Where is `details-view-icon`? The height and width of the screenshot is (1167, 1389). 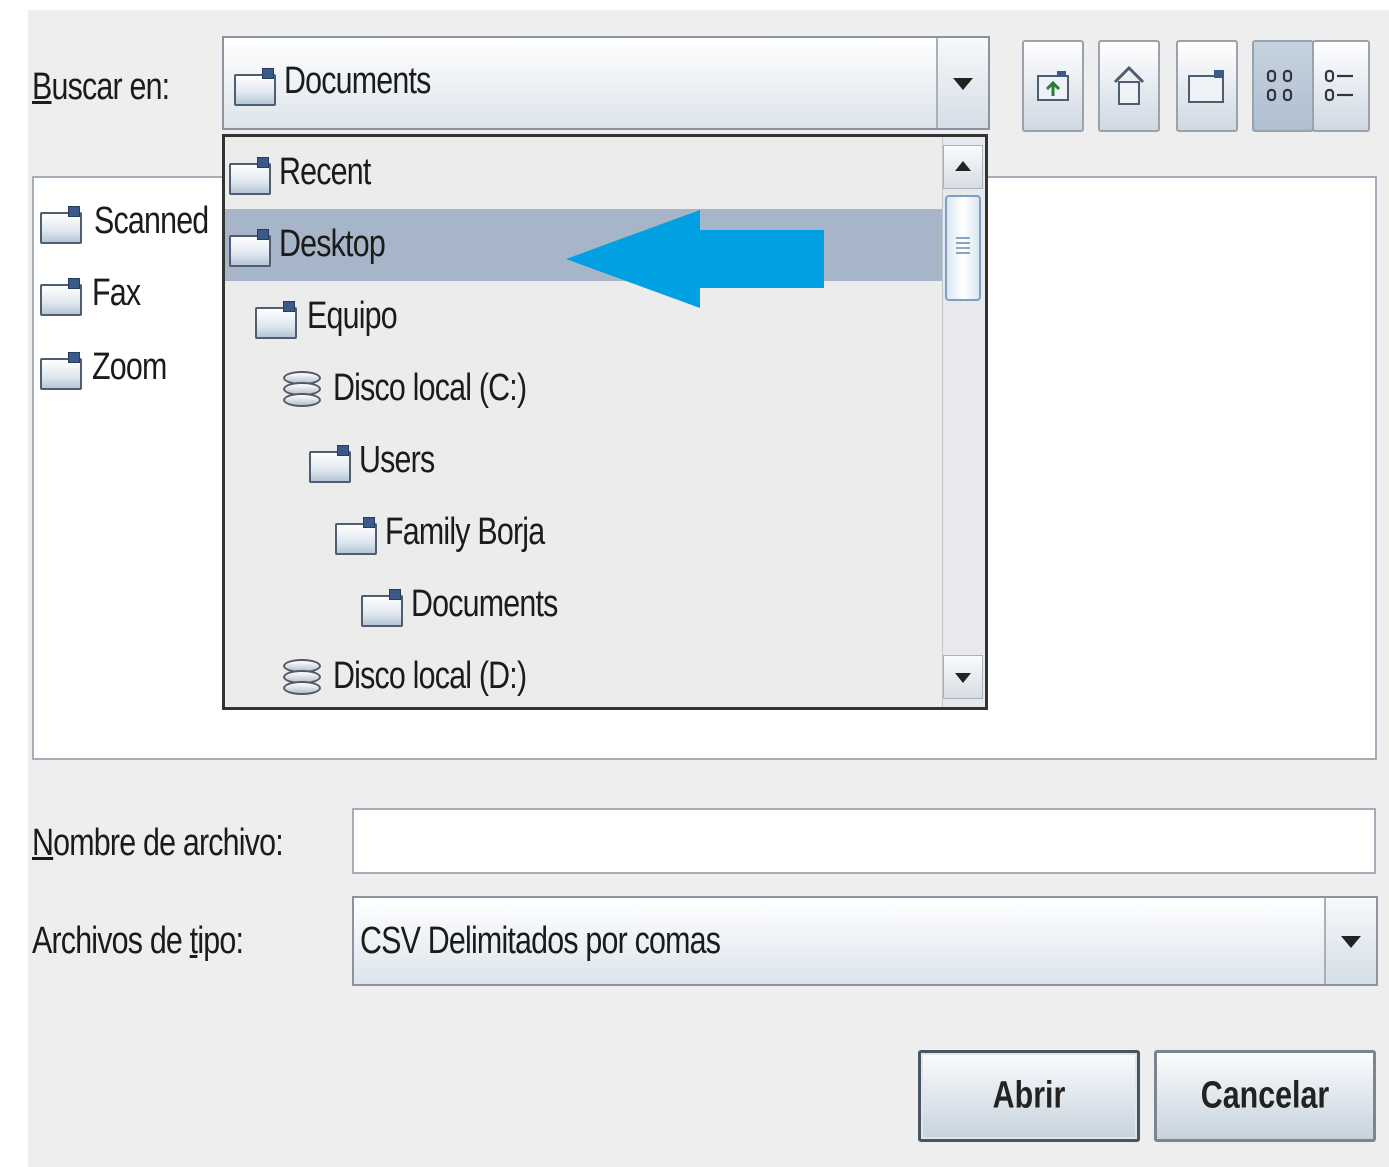 details-view-icon is located at coordinates (1338, 85).